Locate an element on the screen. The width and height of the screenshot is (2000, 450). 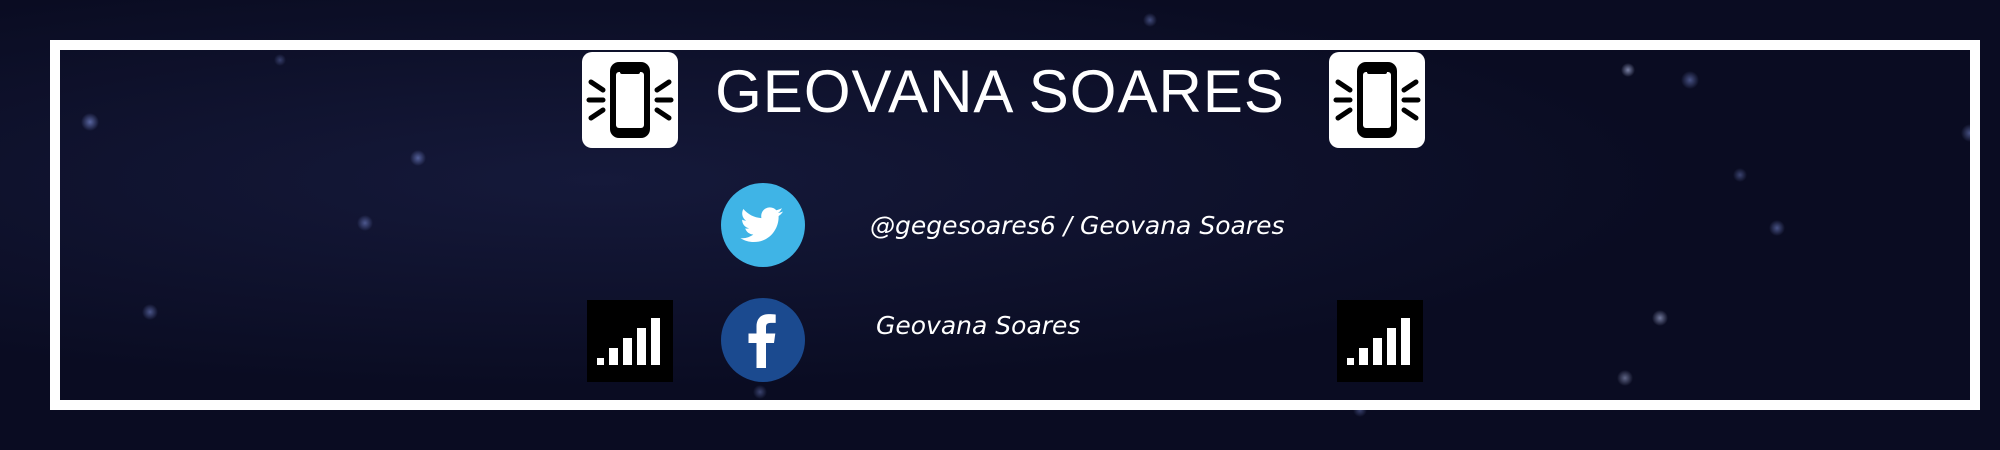
phone-vibrate-icon-right is located at coordinates (1377, 100).